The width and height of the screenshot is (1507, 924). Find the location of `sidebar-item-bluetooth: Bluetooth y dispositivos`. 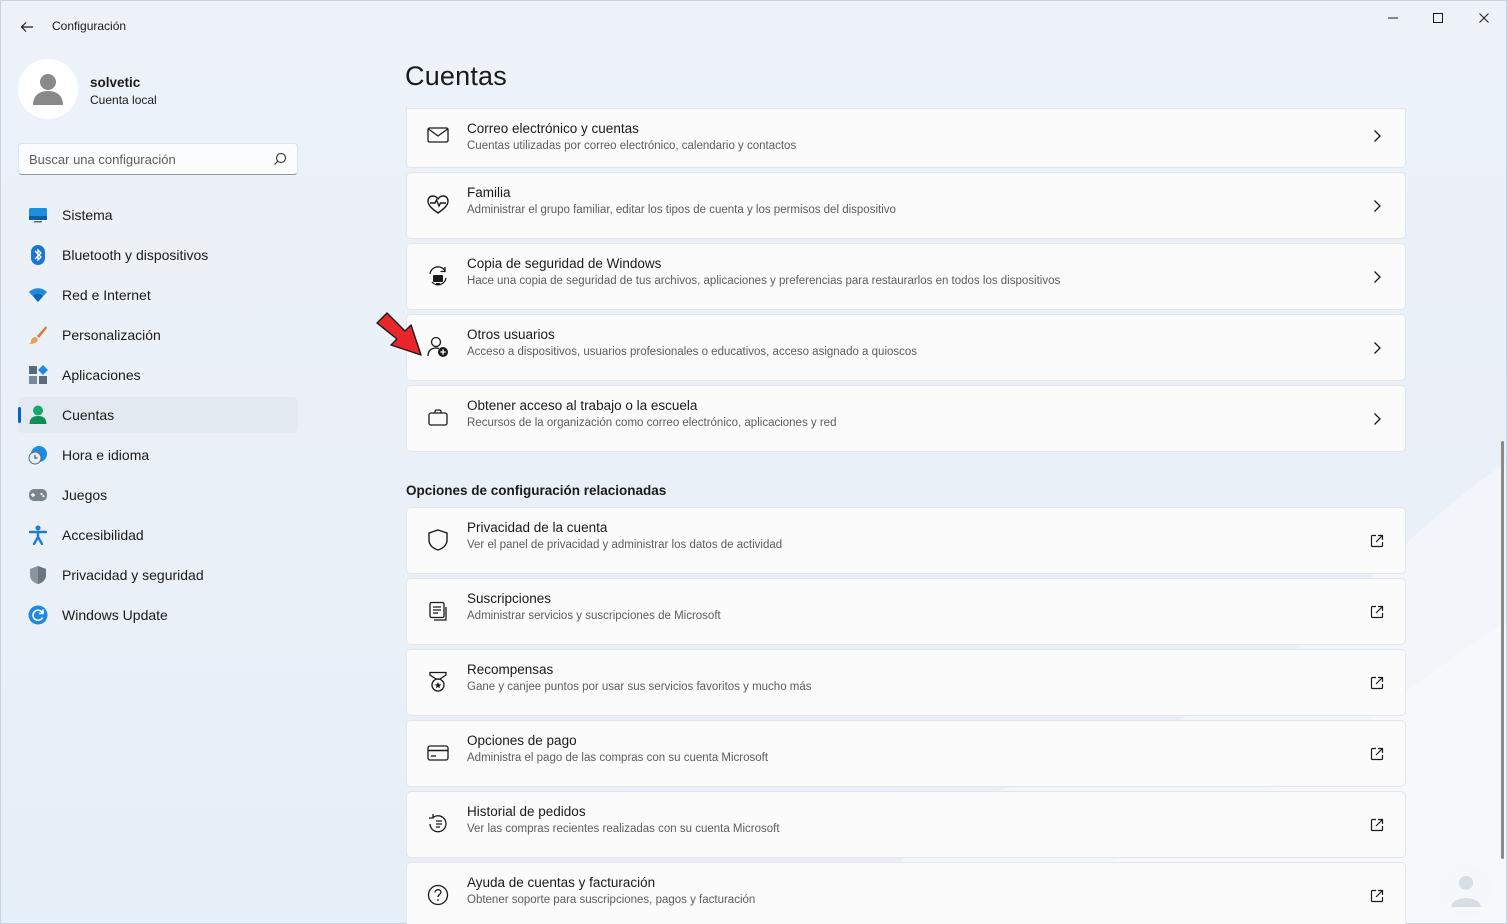

sidebar-item-bluetooth: Bluetooth y dispositivos is located at coordinates (158, 255).